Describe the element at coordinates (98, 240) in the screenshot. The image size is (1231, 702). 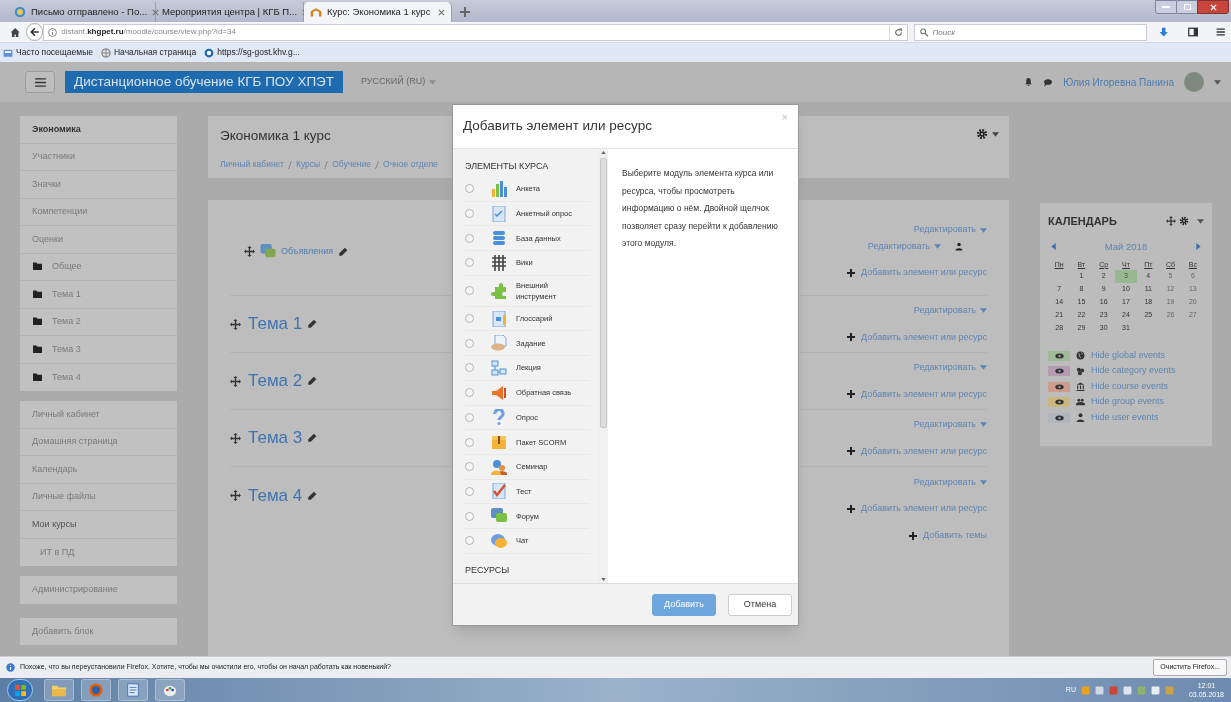
I see `sidebar-item: Оценки` at that location.